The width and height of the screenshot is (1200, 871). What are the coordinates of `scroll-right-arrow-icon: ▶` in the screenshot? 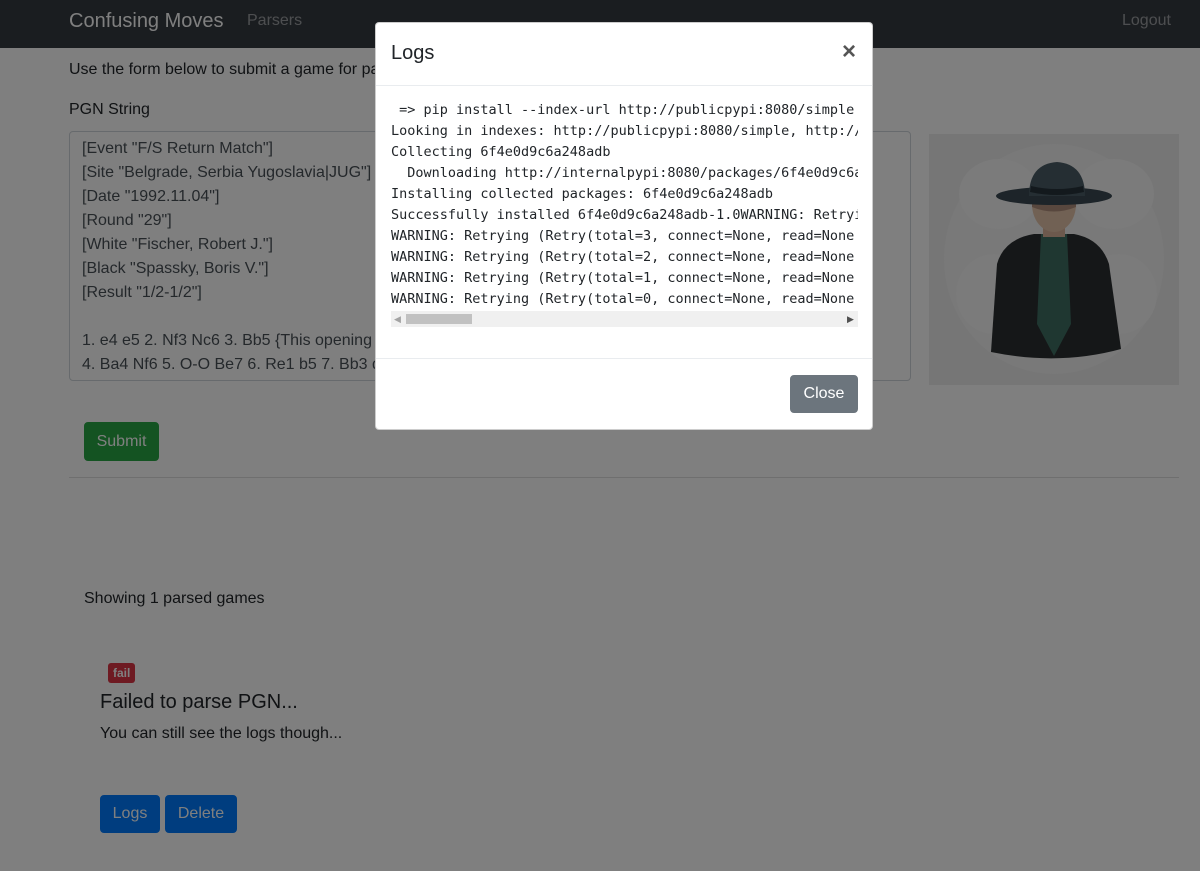 It's located at (850, 319).